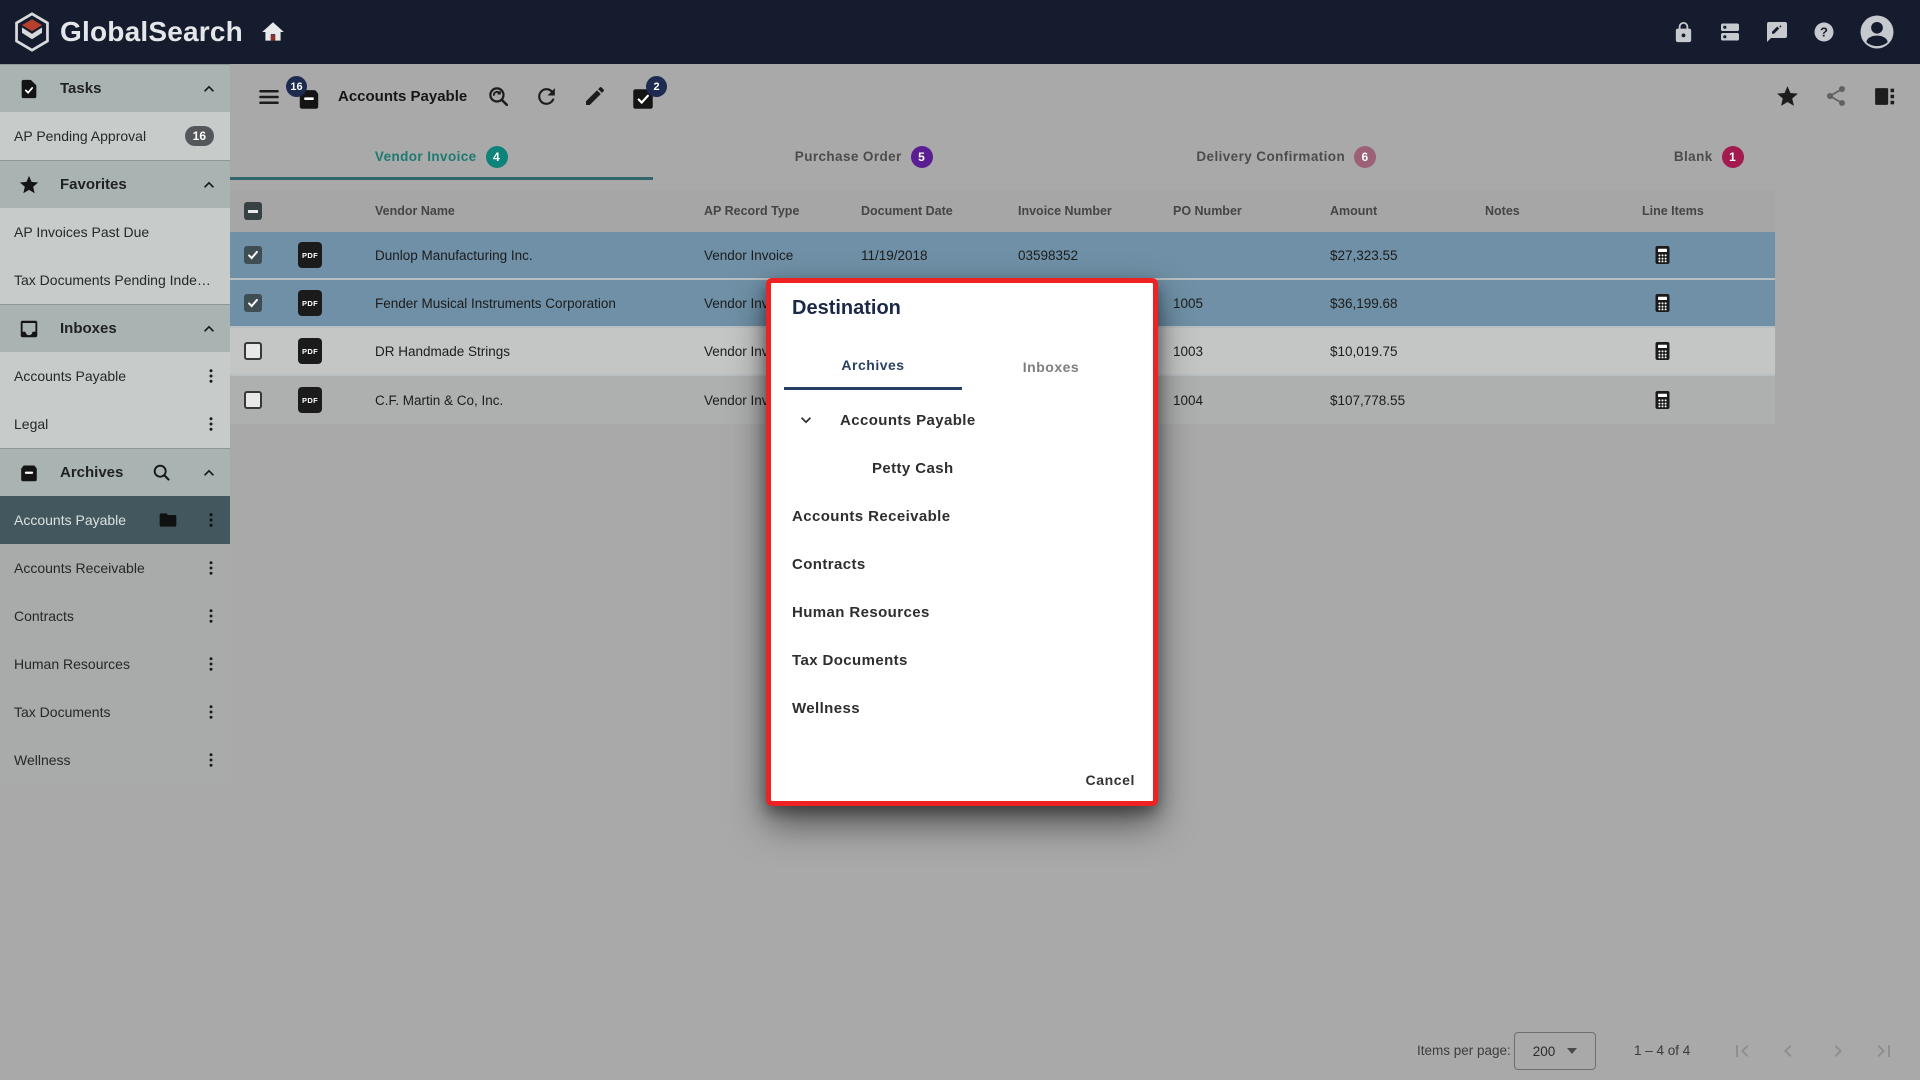 The height and width of the screenshot is (1080, 1920). I want to click on home-icon, so click(273, 32).